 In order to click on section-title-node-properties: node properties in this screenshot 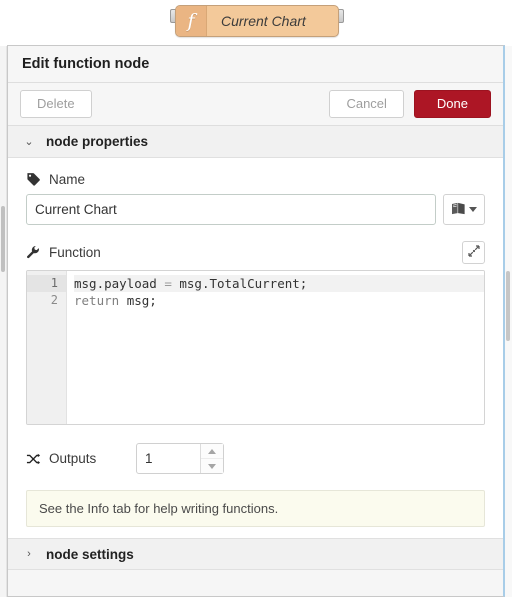, I will do `click(97, 141)`.